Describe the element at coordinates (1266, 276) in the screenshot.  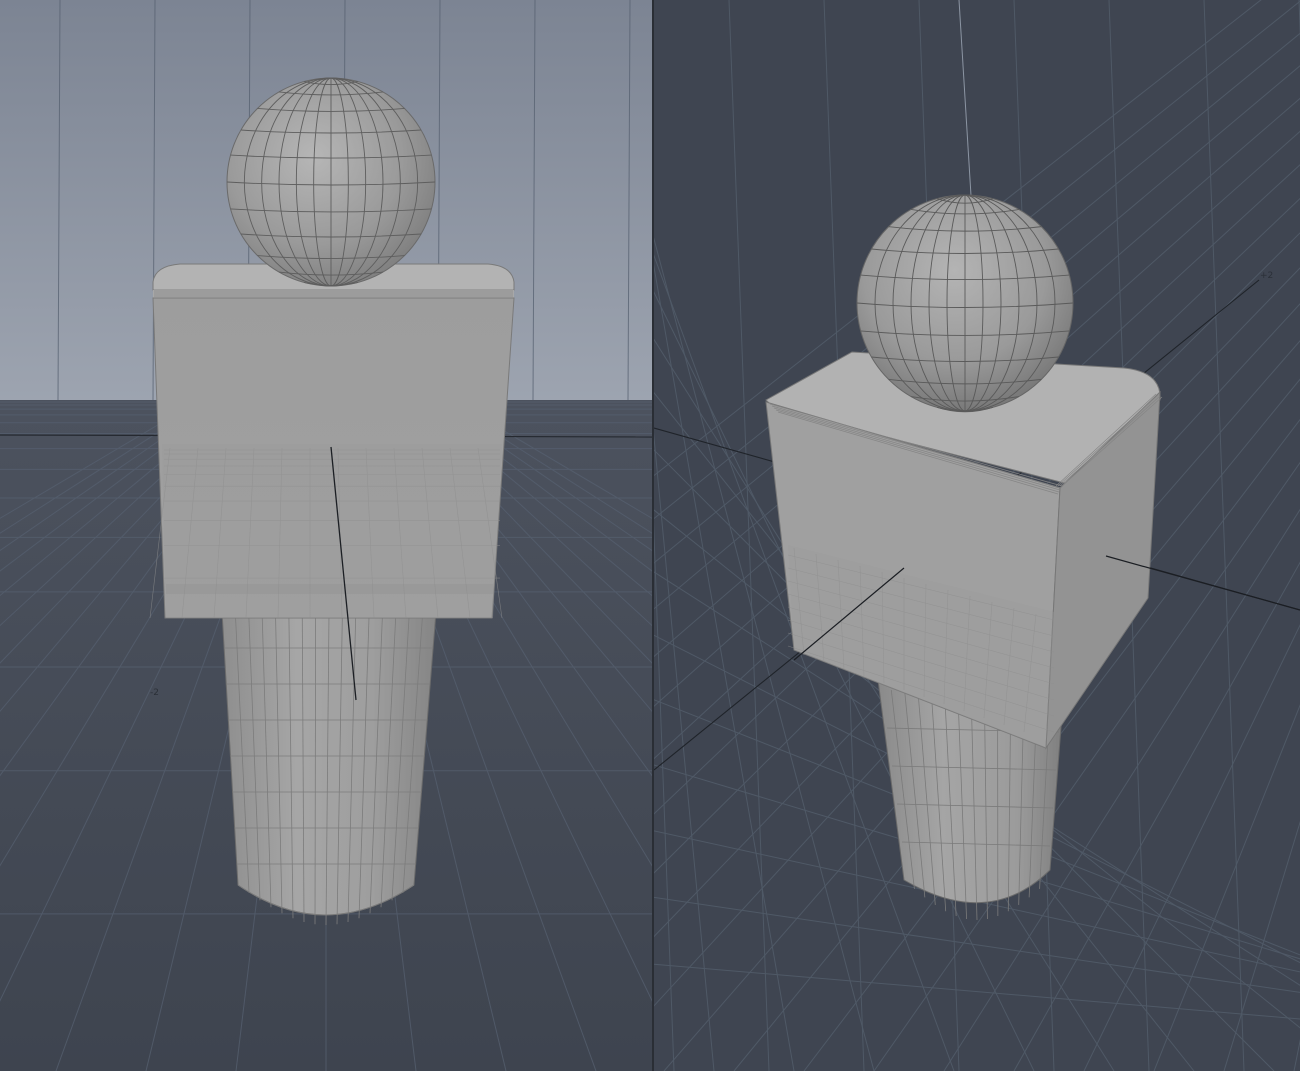
I see `axis-label: +2` at that location.